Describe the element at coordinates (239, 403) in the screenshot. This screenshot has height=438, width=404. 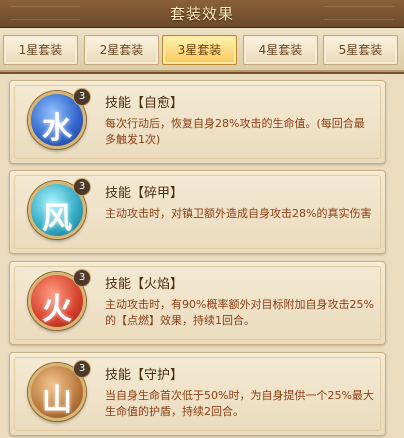
I see `skill-description: 当自身生命首次低于50%时，为自身提供一个25%最大生命值的护盾，持续2回合。` at that location.